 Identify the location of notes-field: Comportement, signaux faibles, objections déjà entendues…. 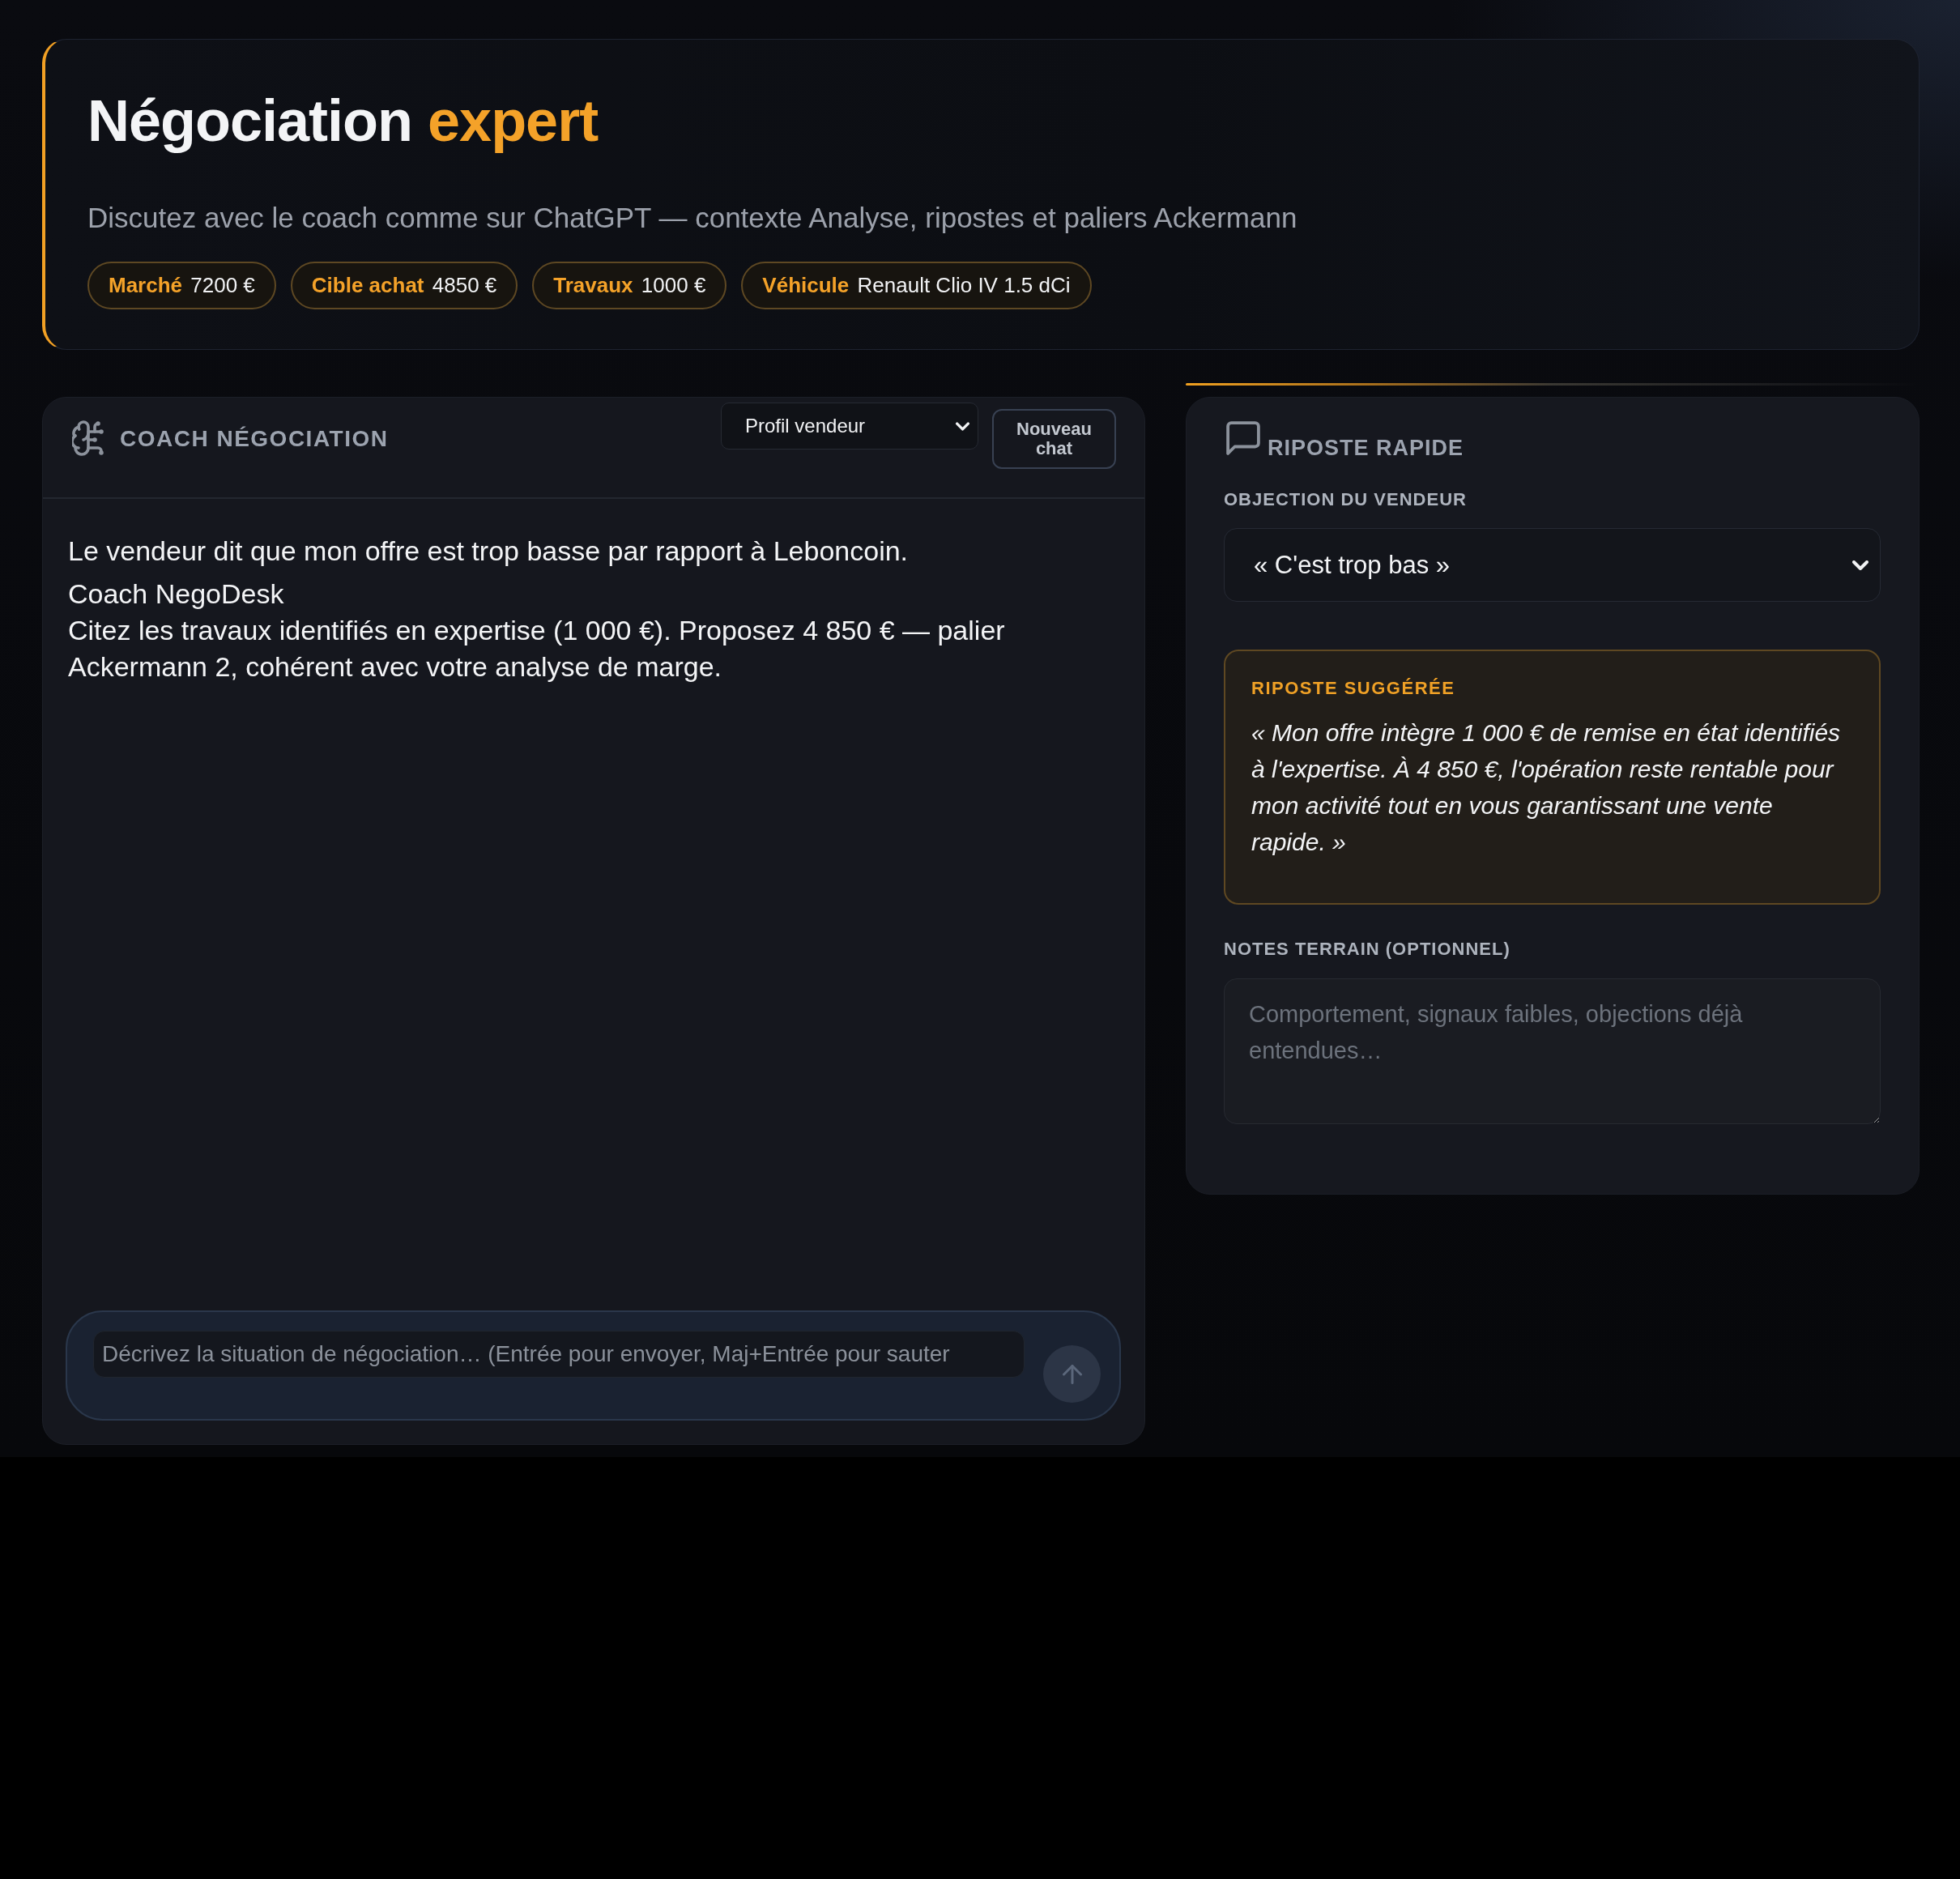
(1552, 1051).